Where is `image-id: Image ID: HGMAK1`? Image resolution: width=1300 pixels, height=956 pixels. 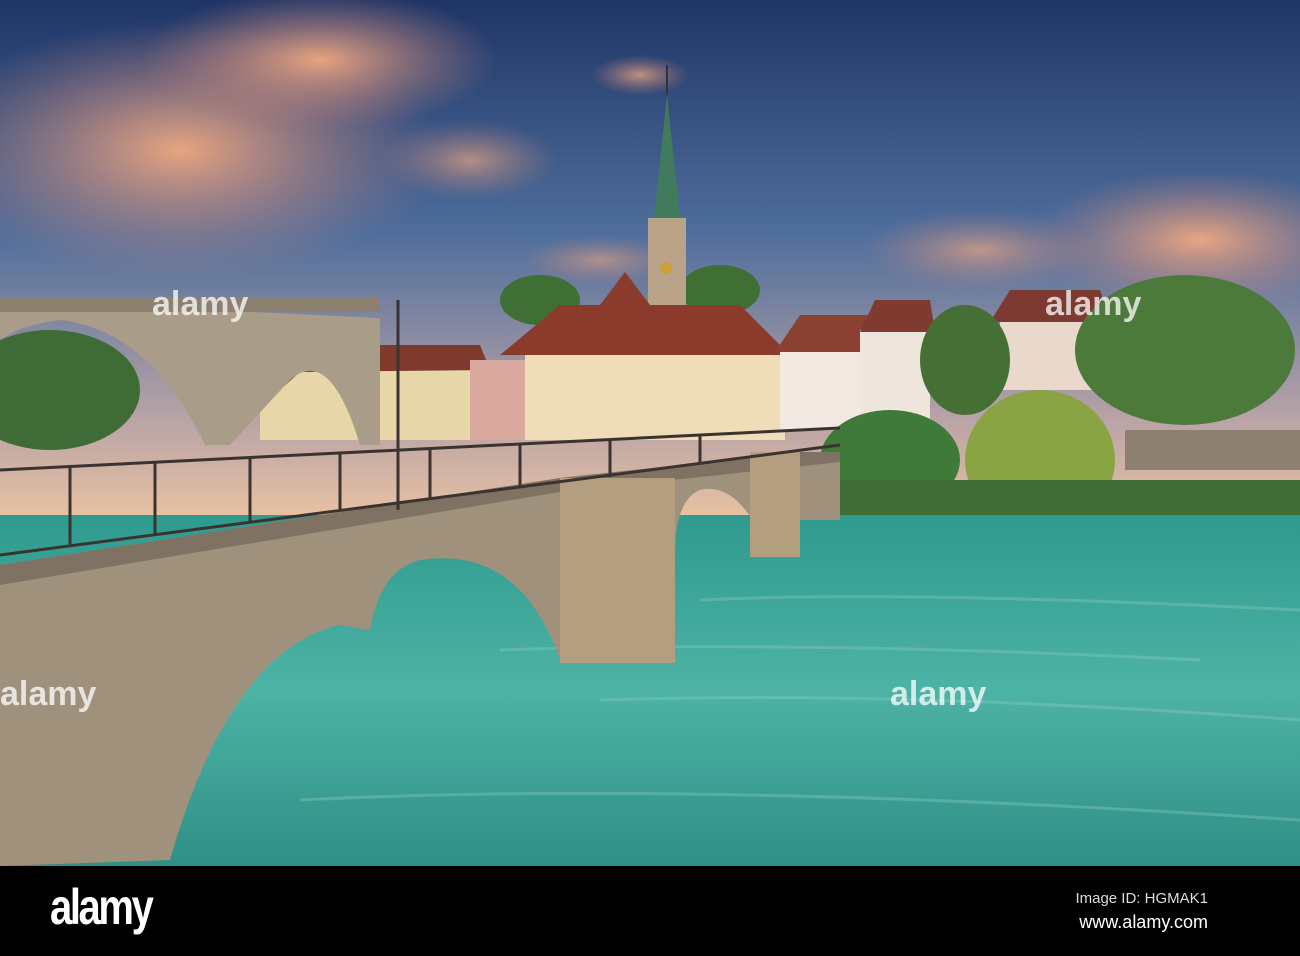
image-id: Image ID: HGMAK1 is located at coordinates (1141, 898).